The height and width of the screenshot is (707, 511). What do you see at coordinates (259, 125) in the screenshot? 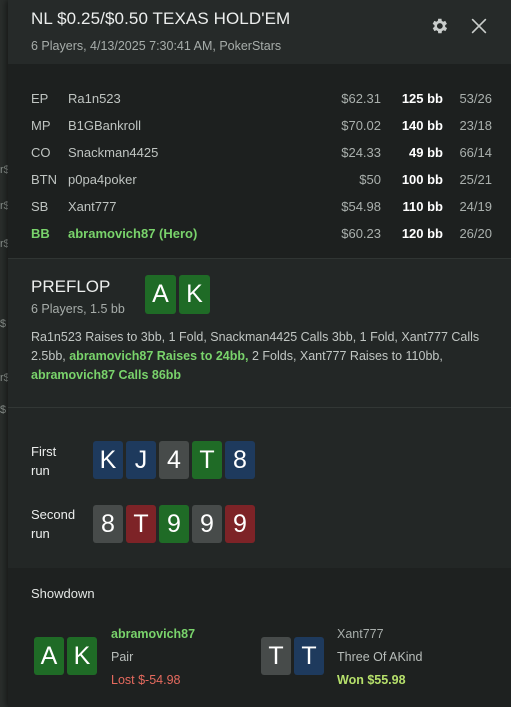
I see `player-row: MP B1GBankroll $70.02 140 bb 23/18` at bounding box center [259, 125].